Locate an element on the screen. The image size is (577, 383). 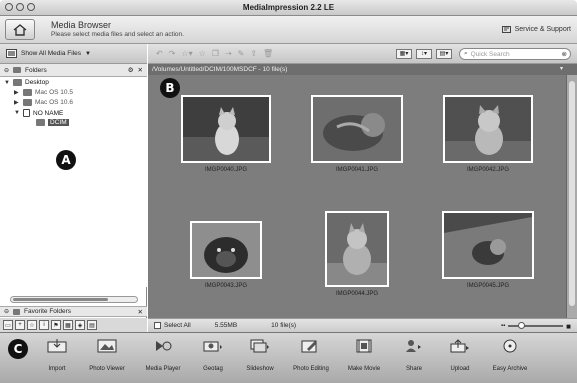
filter-icon: ▤ is located at coordinates (92, 325).